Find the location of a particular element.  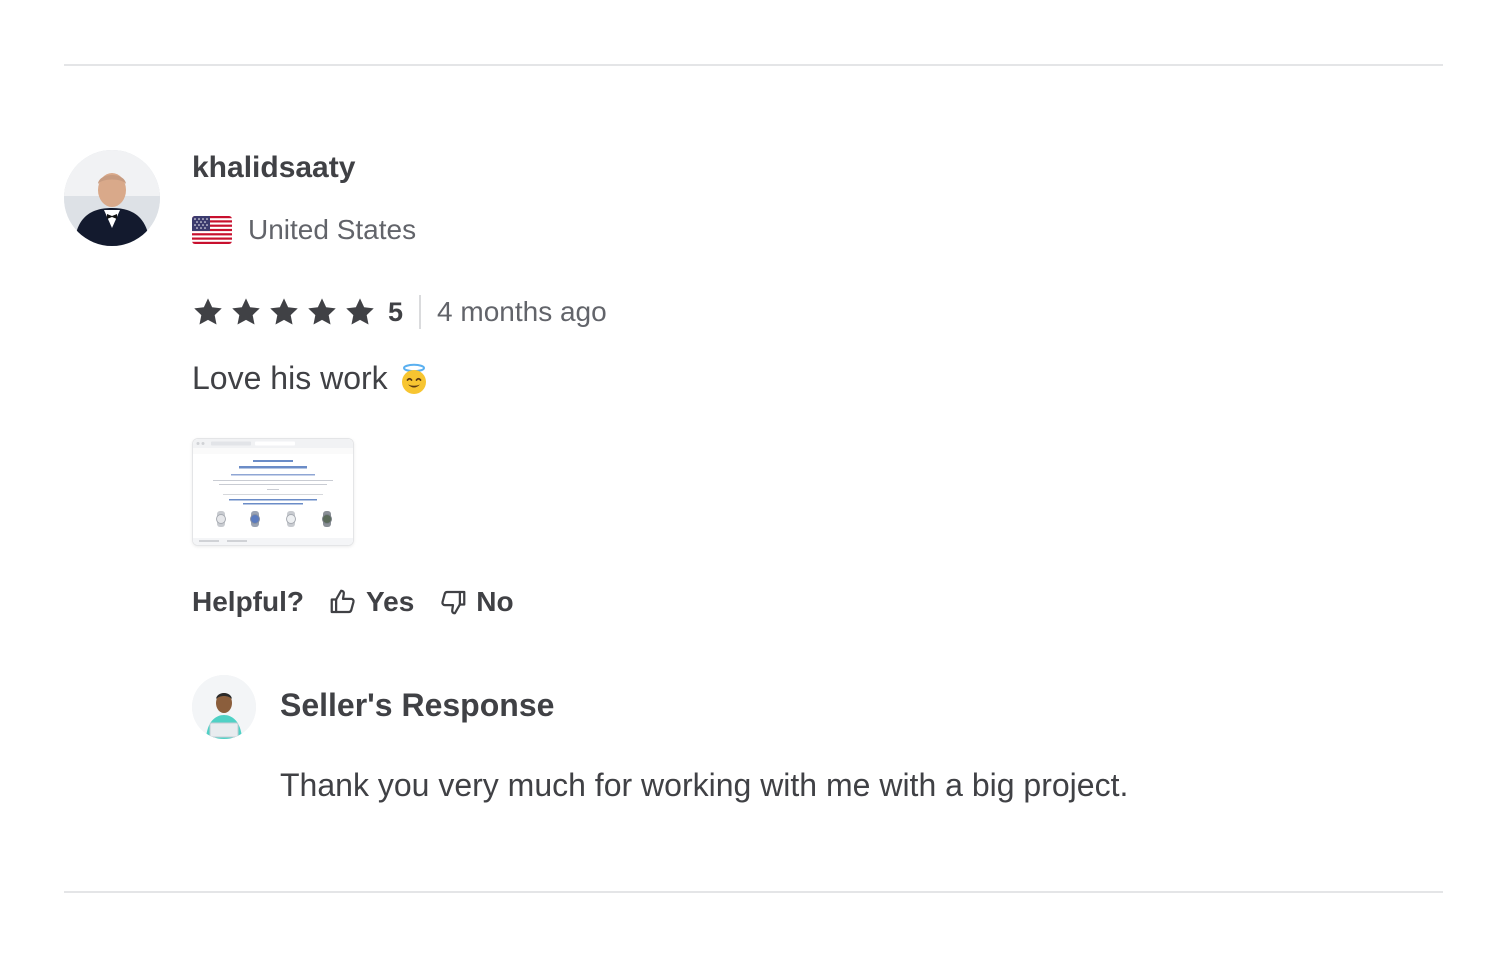

thumbs-down-icon is located at coordinates (453, 602).